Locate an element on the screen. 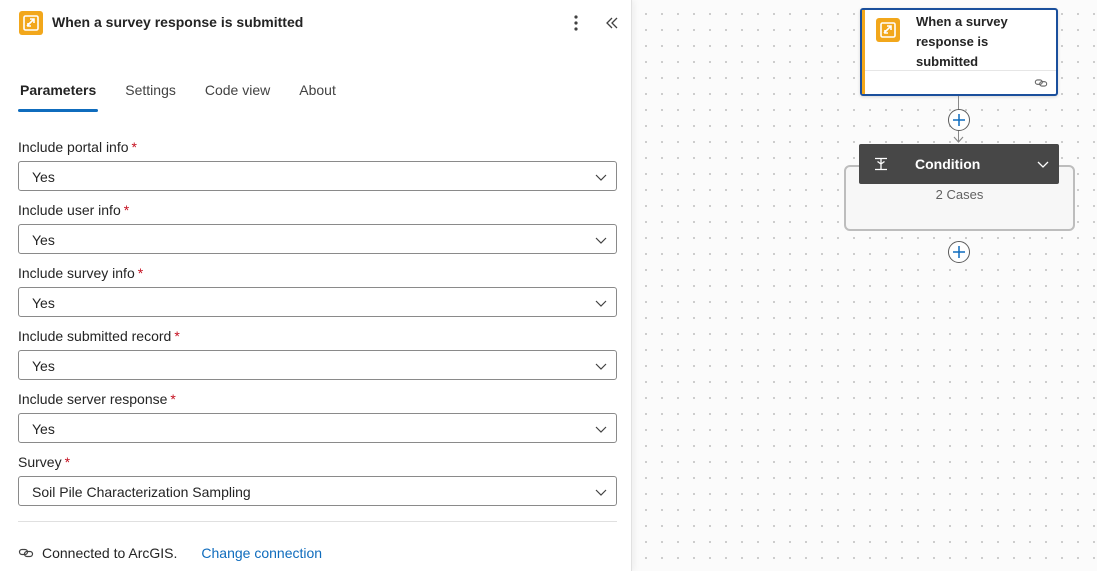 The width and height of the screenshot is (1097, 571). tab-parameters: Parameters is located at coordinates (58, 96).